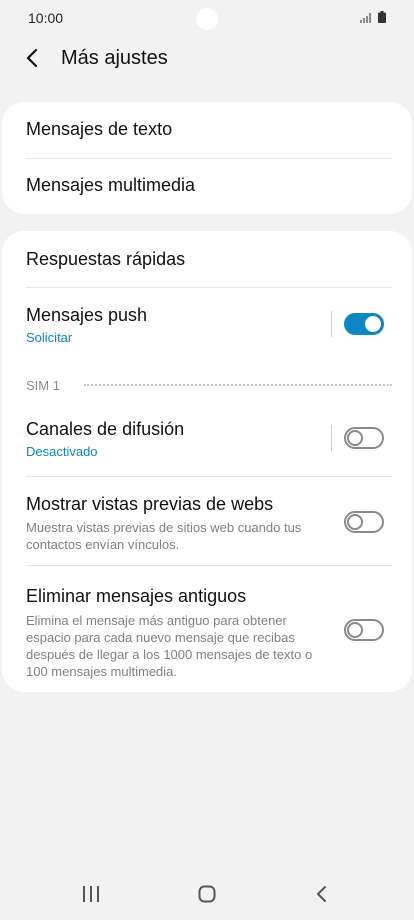 The height and width of the screenshot is (920, 414). I want to click on settings-card-messages: Mensajes de texto Mensajes multimedia, so click(207, 158).